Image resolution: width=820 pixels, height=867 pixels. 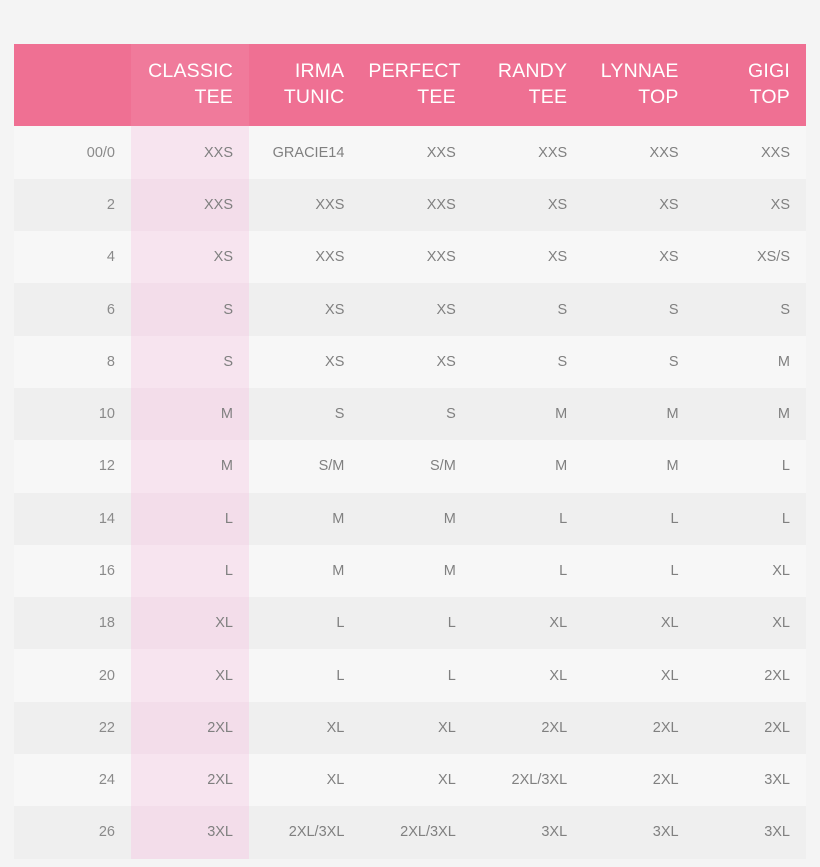 What do you see at coordinates (639, 466) in the screenshot?
I see `size-cell-lynnae: M` at bounding box center [639, 466].